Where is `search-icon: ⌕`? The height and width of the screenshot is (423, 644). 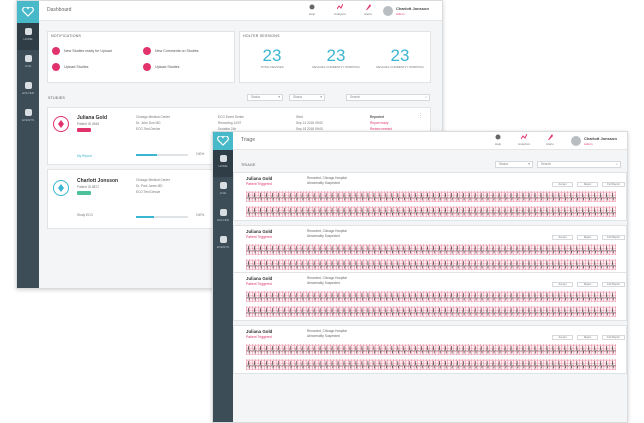
search-icon: ⌕ is located at coordinates (617, 164).